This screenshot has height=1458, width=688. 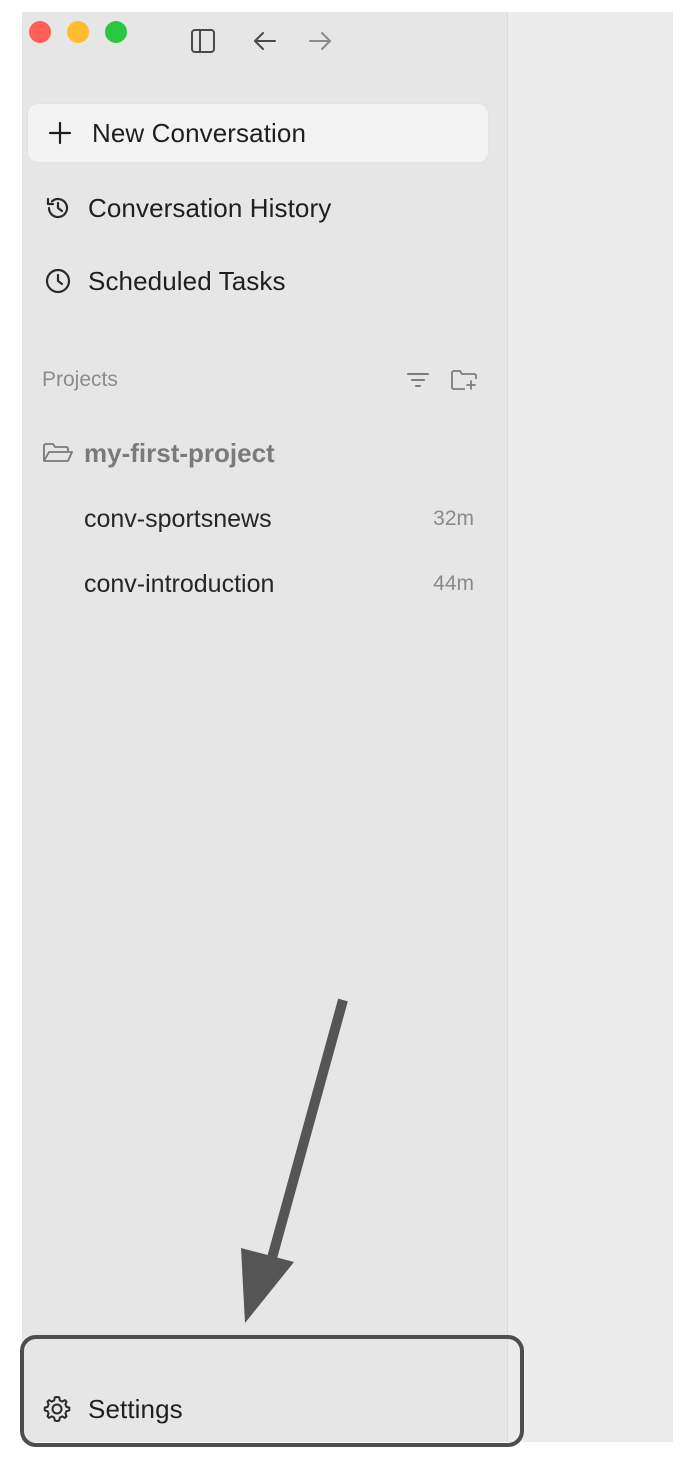 What do you see at coordinates (179, 583) in the screenshot?
I see `conversation-title: conv-introduction` at bounding box center [179, 583].